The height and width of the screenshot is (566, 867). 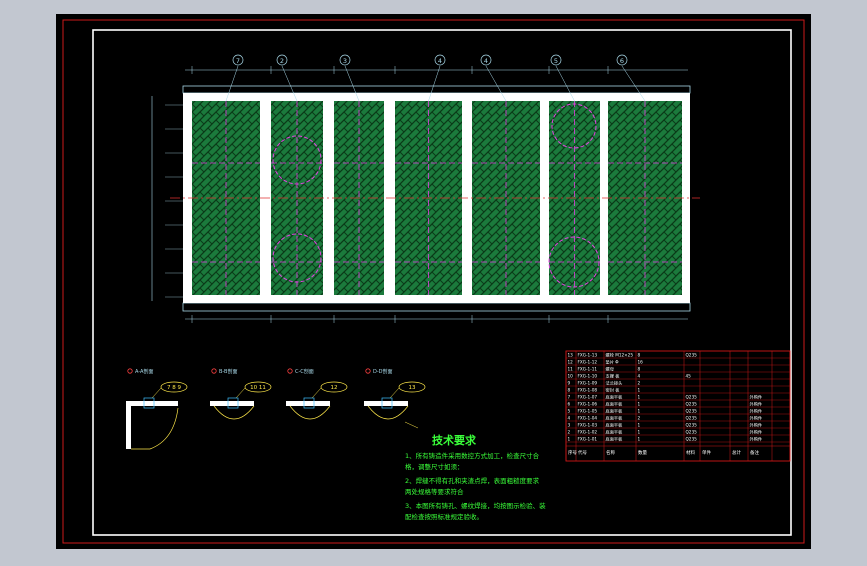 I want to click on bom-cell: FXG-1-05, so click(x=588, y=411).